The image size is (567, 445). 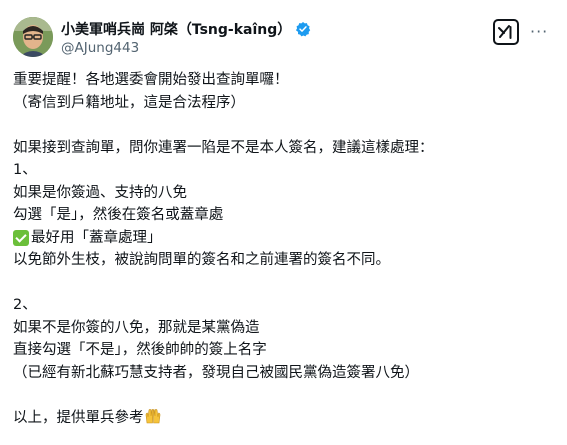 I want to click on tweet-line: 1、, so click(x=25, y=170).